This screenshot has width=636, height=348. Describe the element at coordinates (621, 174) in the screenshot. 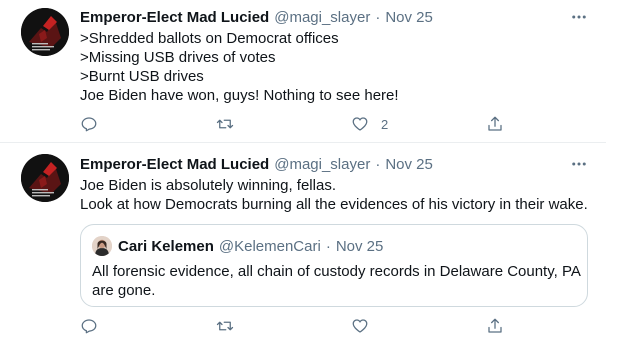

I see `right-margin` at that location.